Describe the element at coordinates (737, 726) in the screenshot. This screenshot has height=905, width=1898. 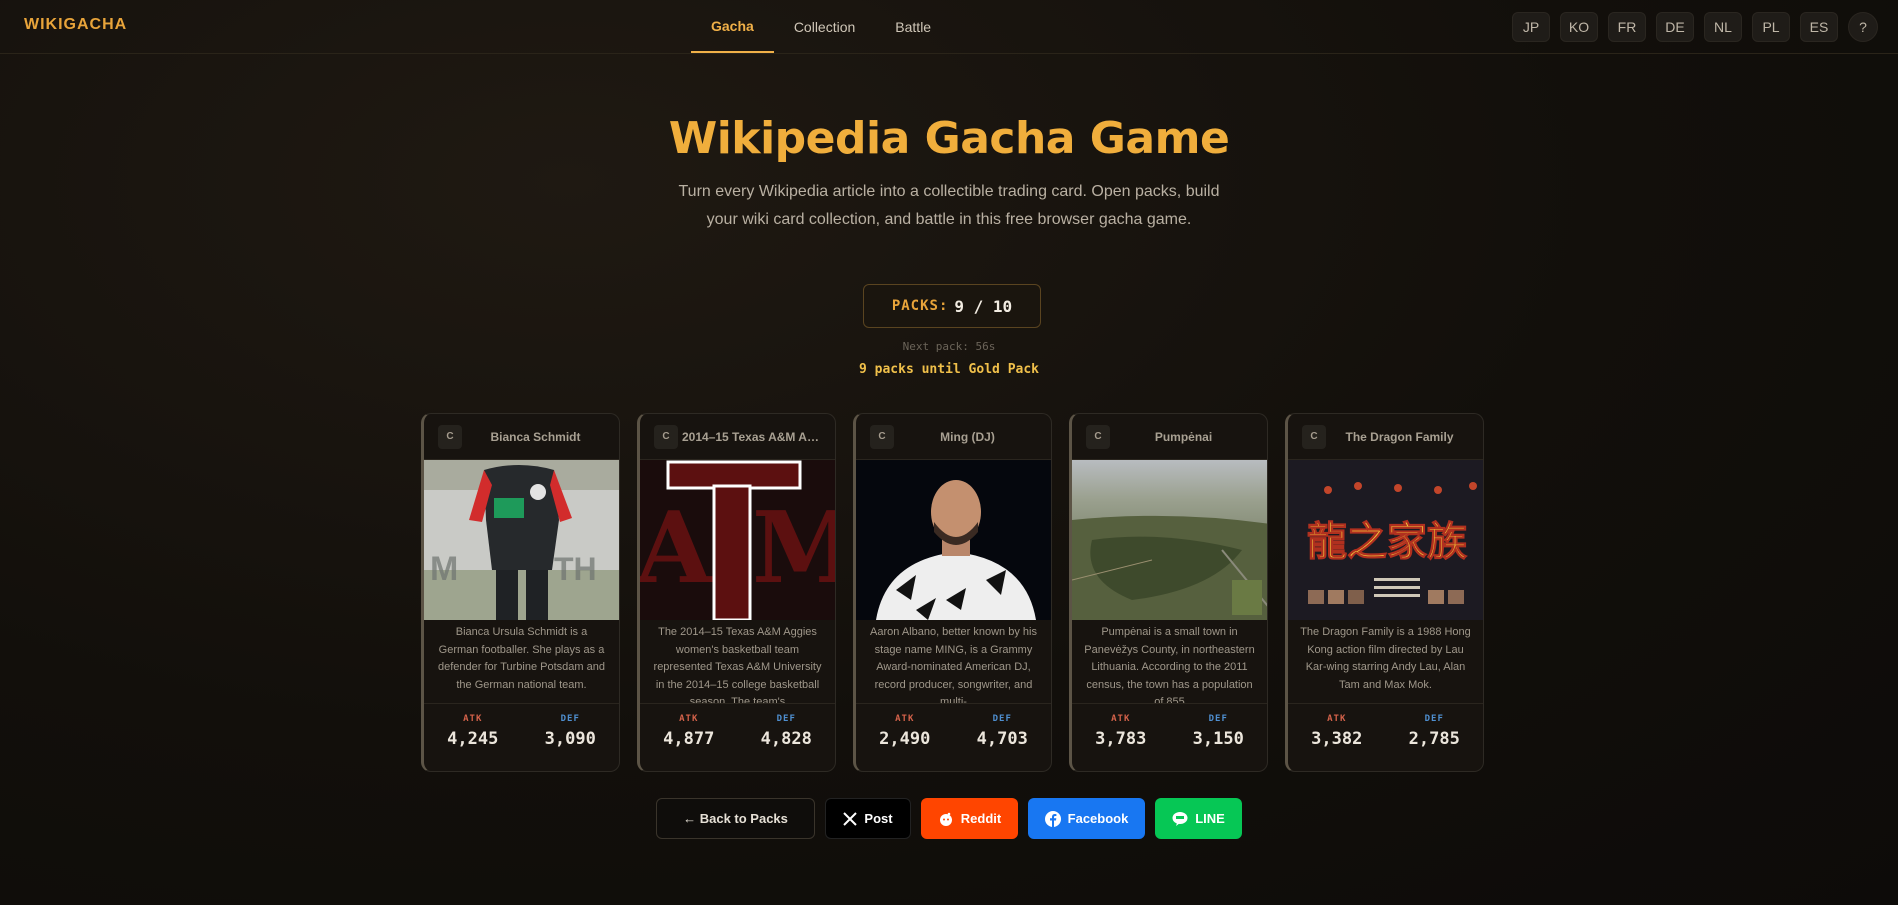
I see `card-stats: ATK 4,877 DEF 4,828` at that location.